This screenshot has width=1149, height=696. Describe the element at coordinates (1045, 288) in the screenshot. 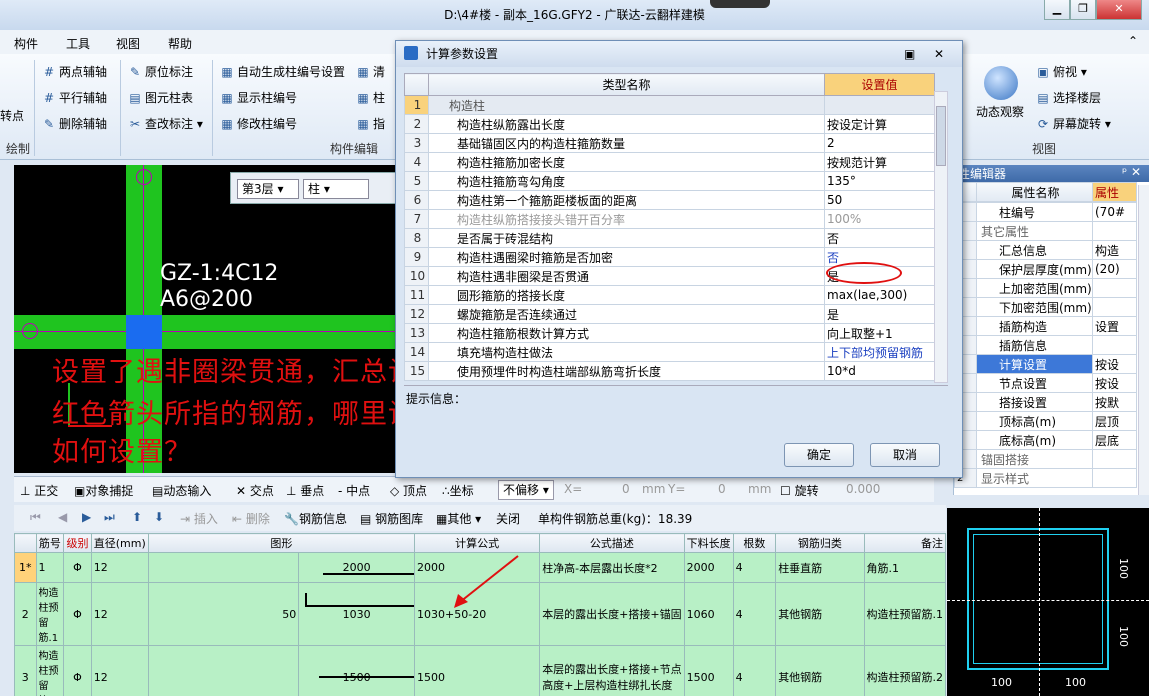

I see `property-row: 8上加密范围(mm)` at that location.